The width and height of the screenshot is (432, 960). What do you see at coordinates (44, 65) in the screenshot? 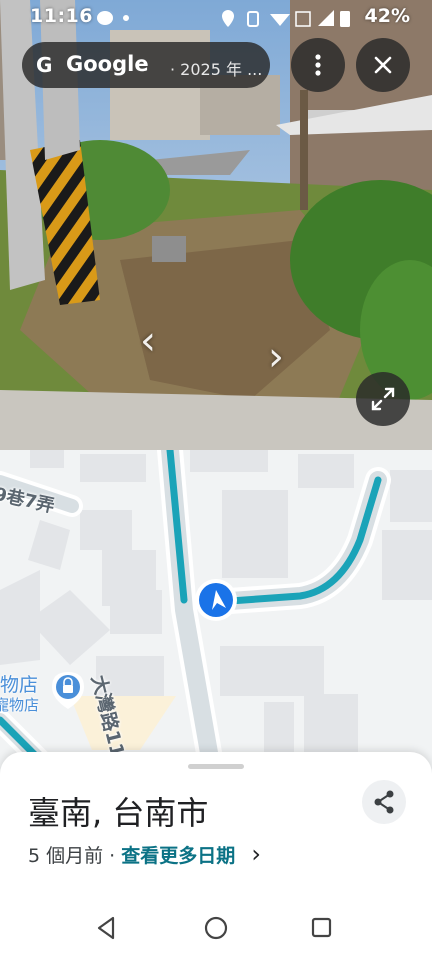
I see `google-g-icon: G` at bounding box center [44, 65].